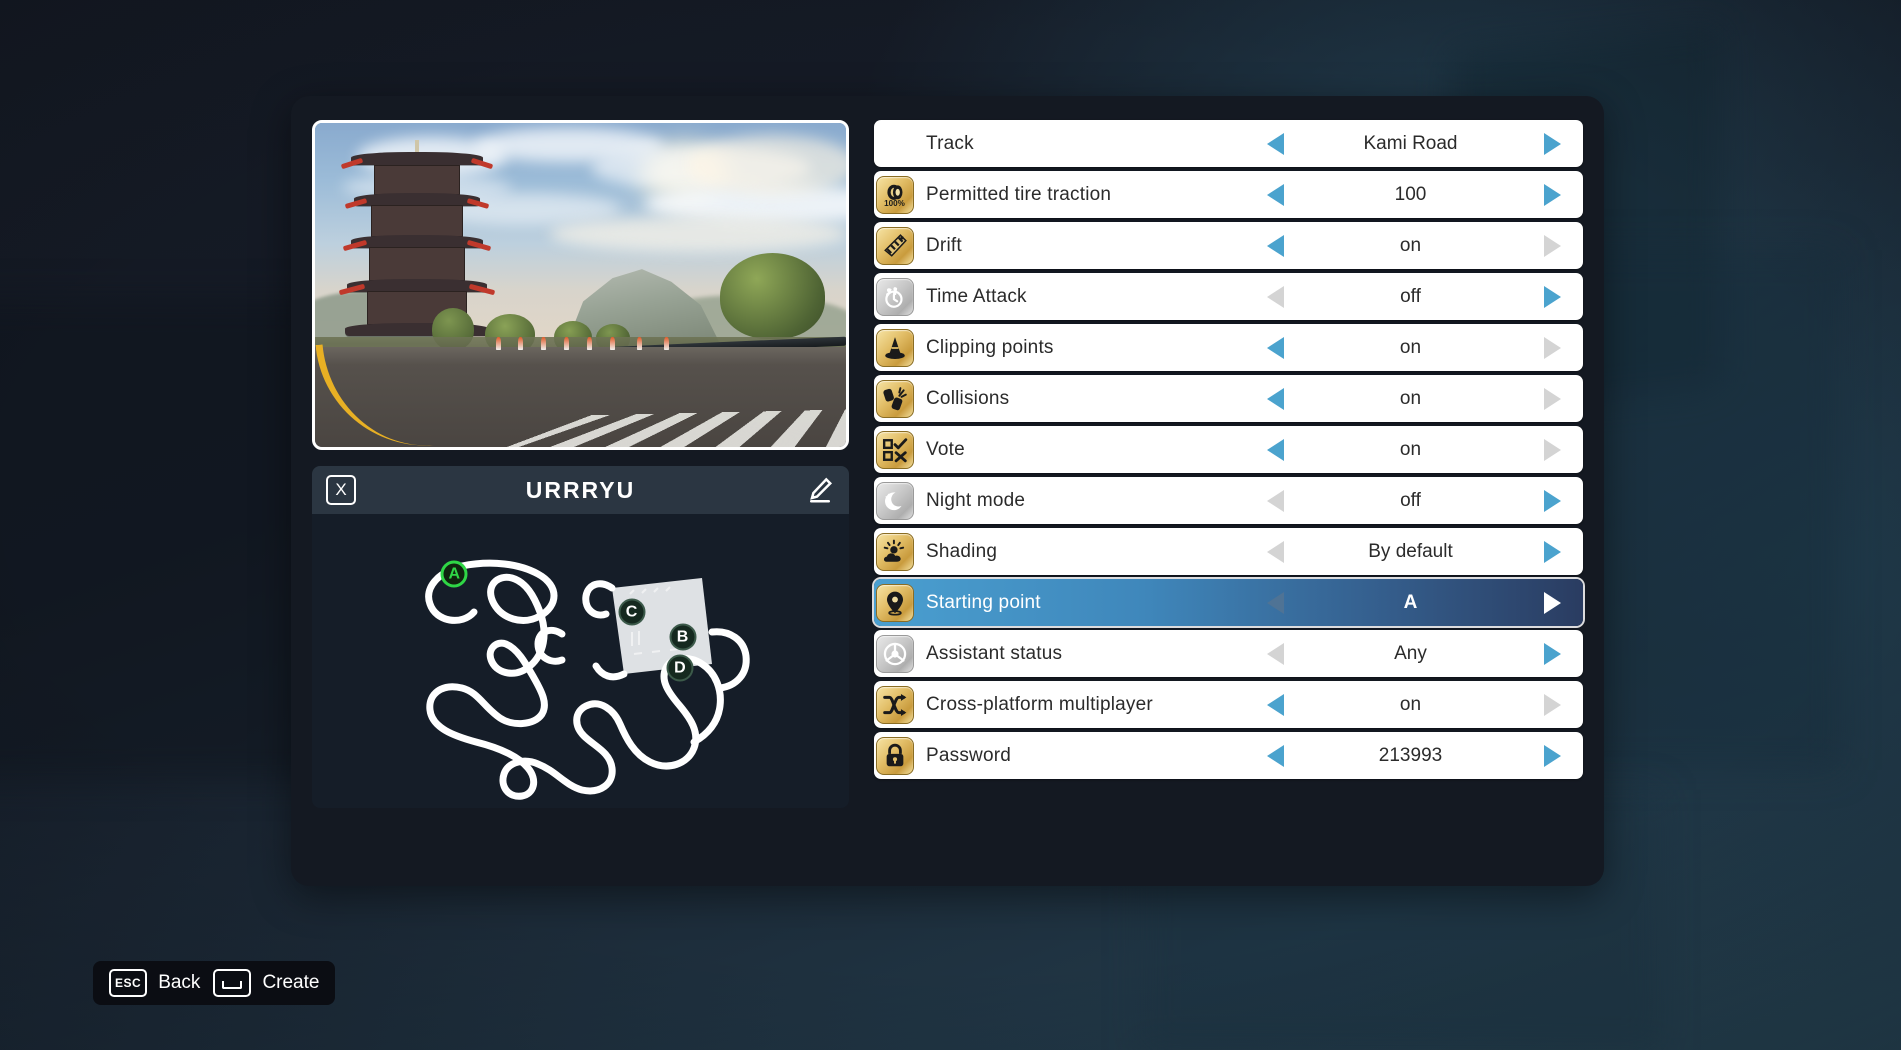 The image size is (1901, 1050). I want to click on settings-row-cross-platform-multiplayer: Cross-platform multiplayer on, so click(1228, 704).